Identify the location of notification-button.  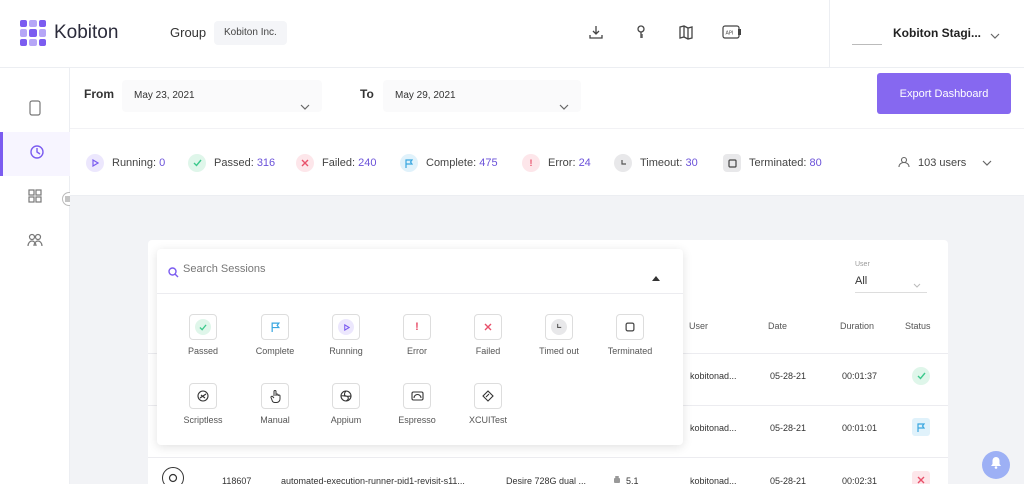
(996, 465).